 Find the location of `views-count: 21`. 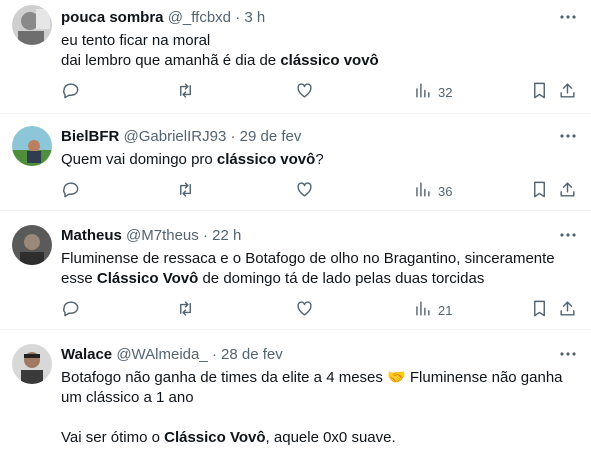

views-count: 21 is located at coordinates (445, 310).